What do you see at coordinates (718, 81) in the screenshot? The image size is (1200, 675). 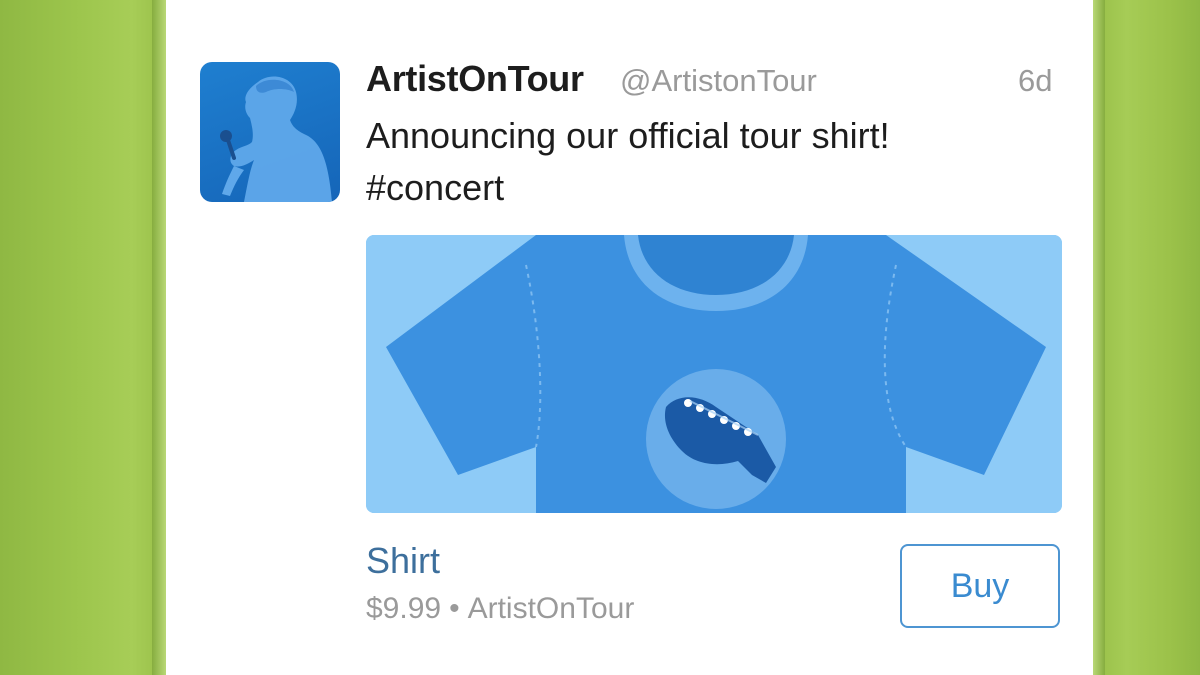 I see `author-handle: @ArtistonTour` at bounding box center [718, 81].